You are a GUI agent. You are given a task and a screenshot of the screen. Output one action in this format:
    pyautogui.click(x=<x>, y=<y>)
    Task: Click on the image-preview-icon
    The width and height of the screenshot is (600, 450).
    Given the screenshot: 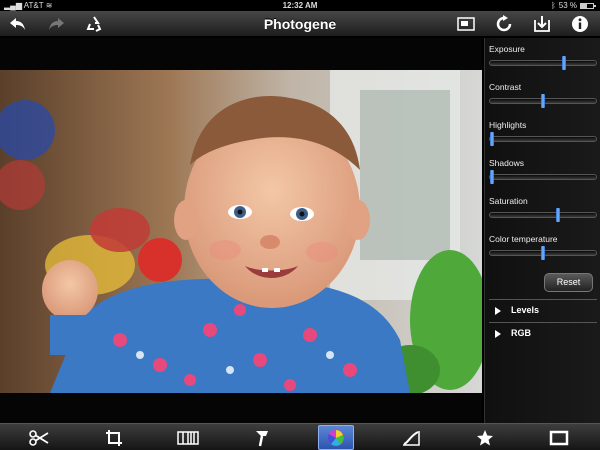 What is the action you would take?
    pyautogui.click(x=466, y=24)
    